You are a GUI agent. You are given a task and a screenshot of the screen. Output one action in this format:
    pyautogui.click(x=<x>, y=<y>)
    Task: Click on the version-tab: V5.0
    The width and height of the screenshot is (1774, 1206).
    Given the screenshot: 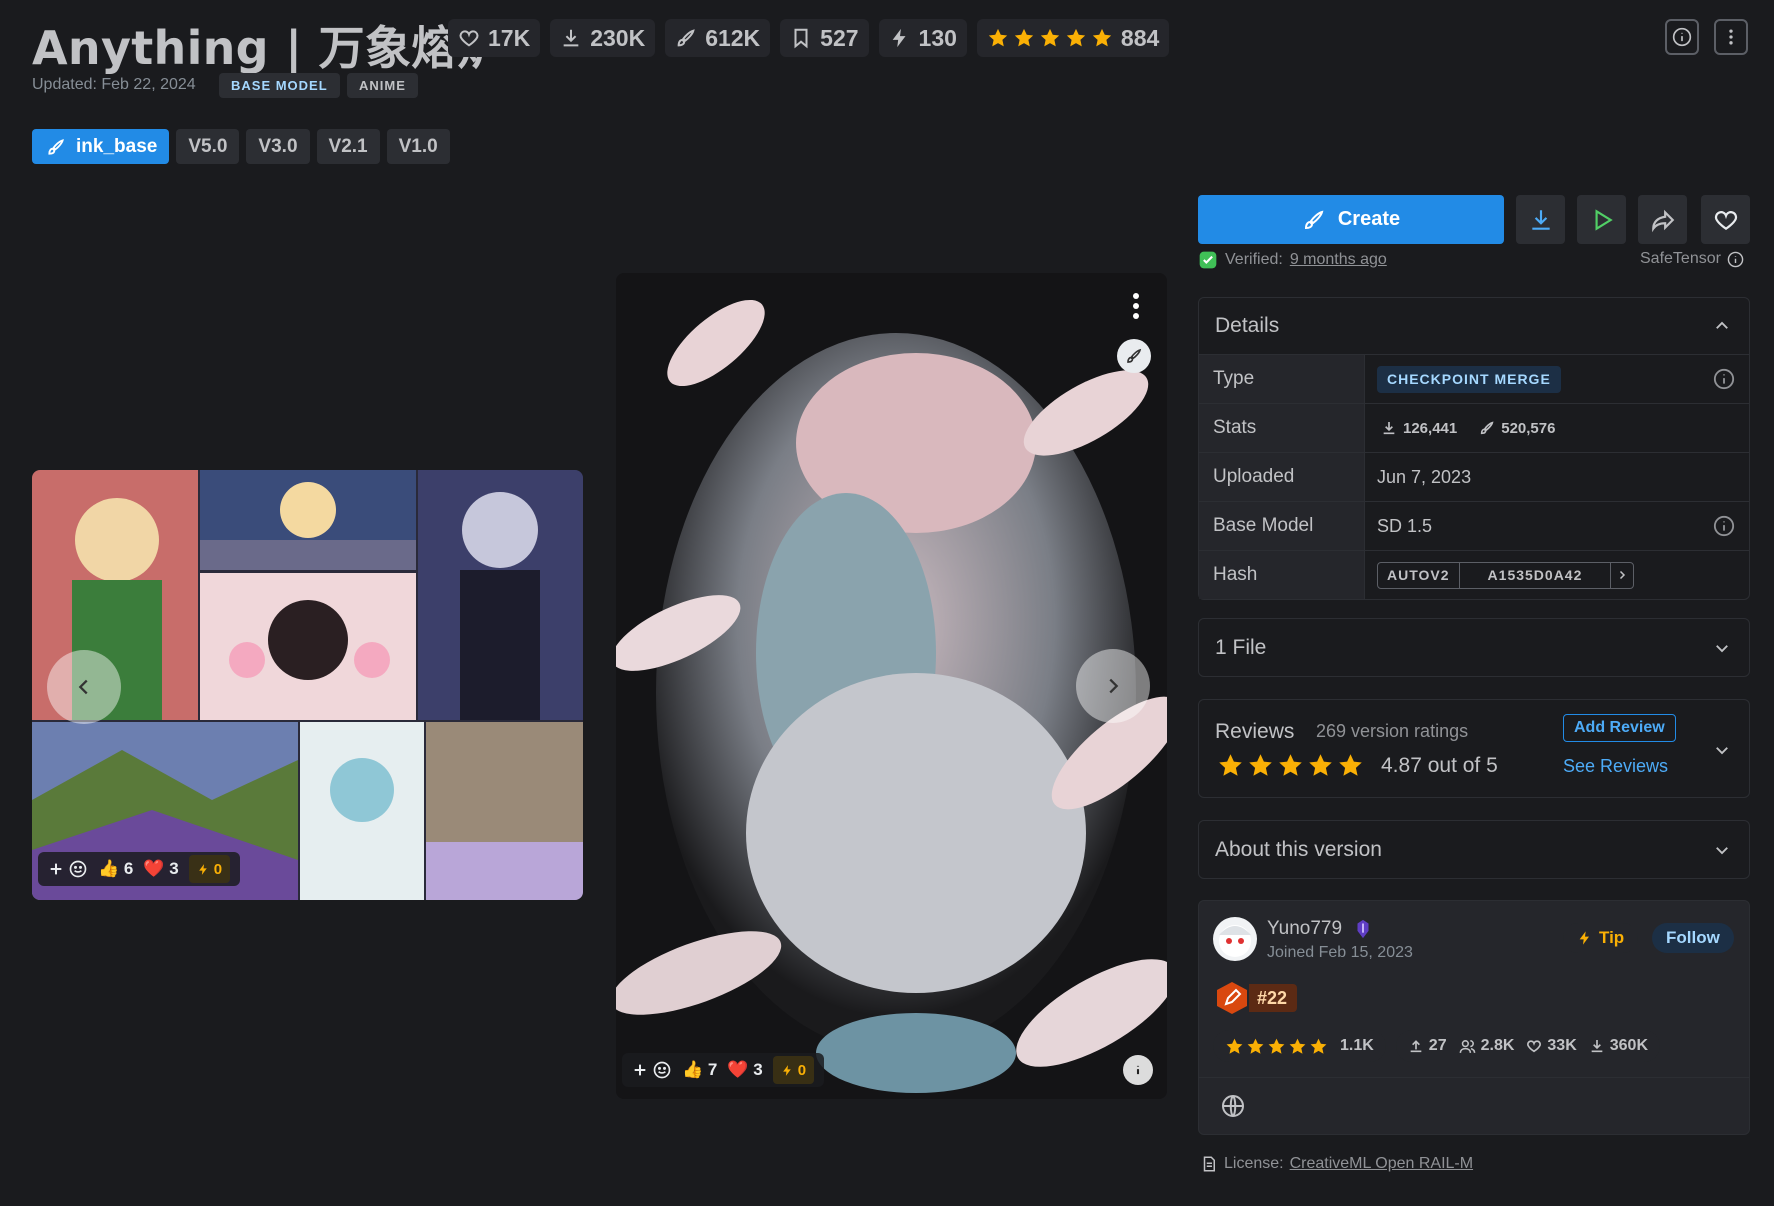 What is the action you would take?
    pyautogui.click(x=208, y=146)
    